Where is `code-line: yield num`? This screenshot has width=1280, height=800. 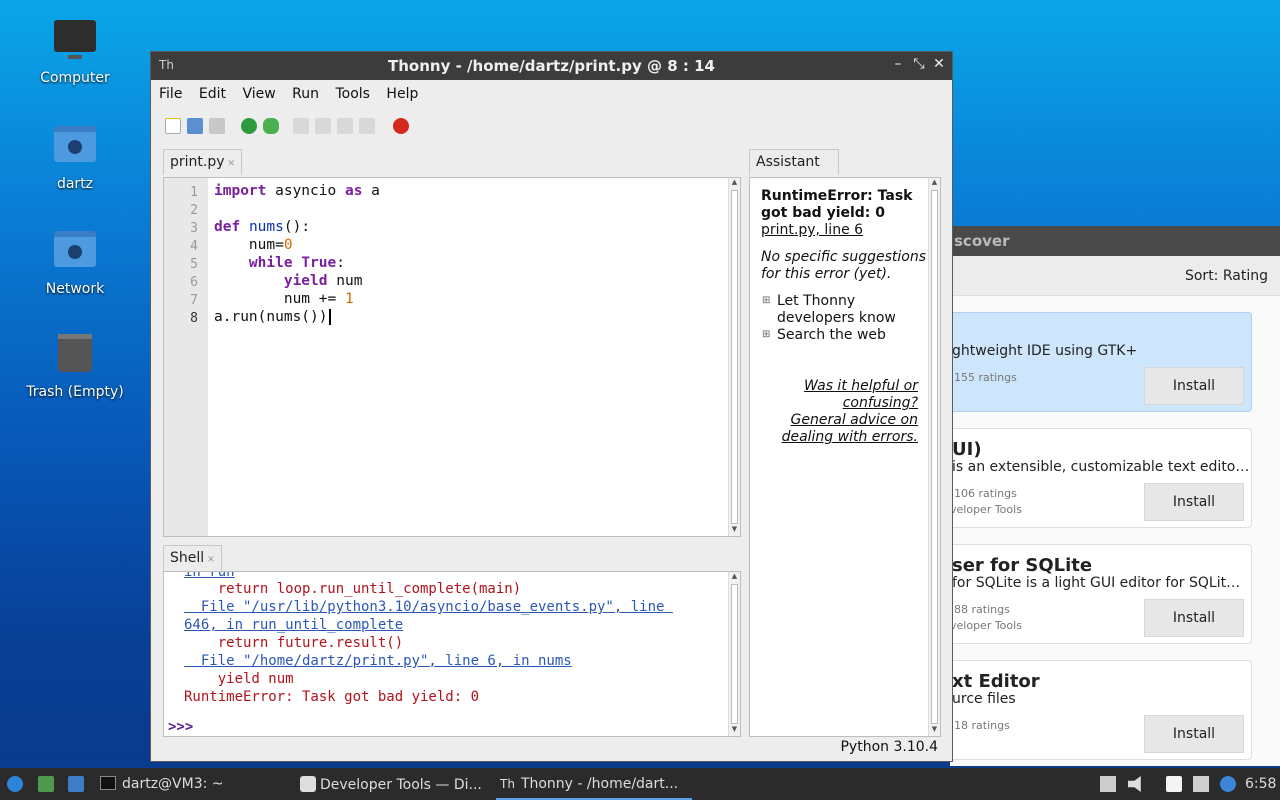
code-line: yield num is located at coordinates (323, 281).